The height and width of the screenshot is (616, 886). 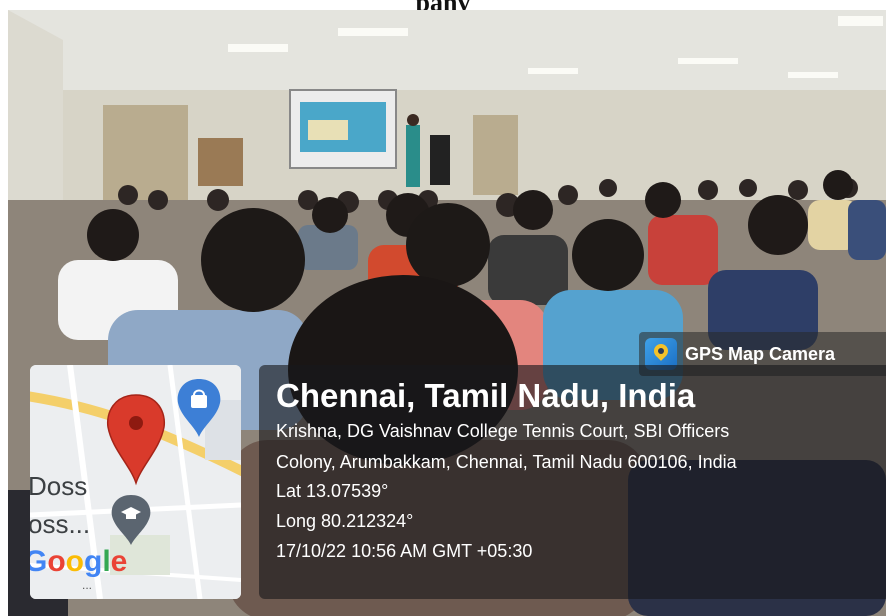 I want to click on badge-label: GPS Map Camera, so click(x=760, y=353).